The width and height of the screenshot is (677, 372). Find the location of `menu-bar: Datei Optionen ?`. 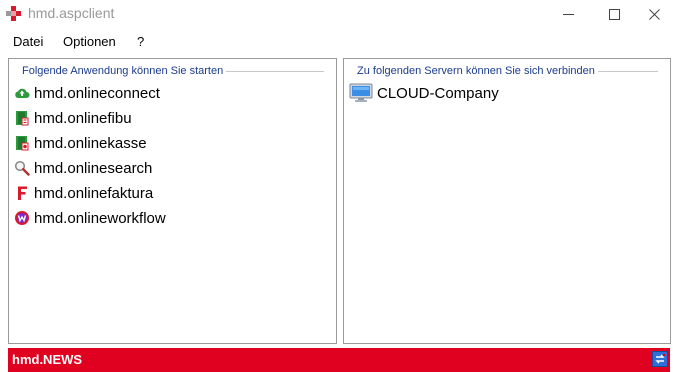

menu-bar: Datei Optionen ? is located at coordinates (338, 40).